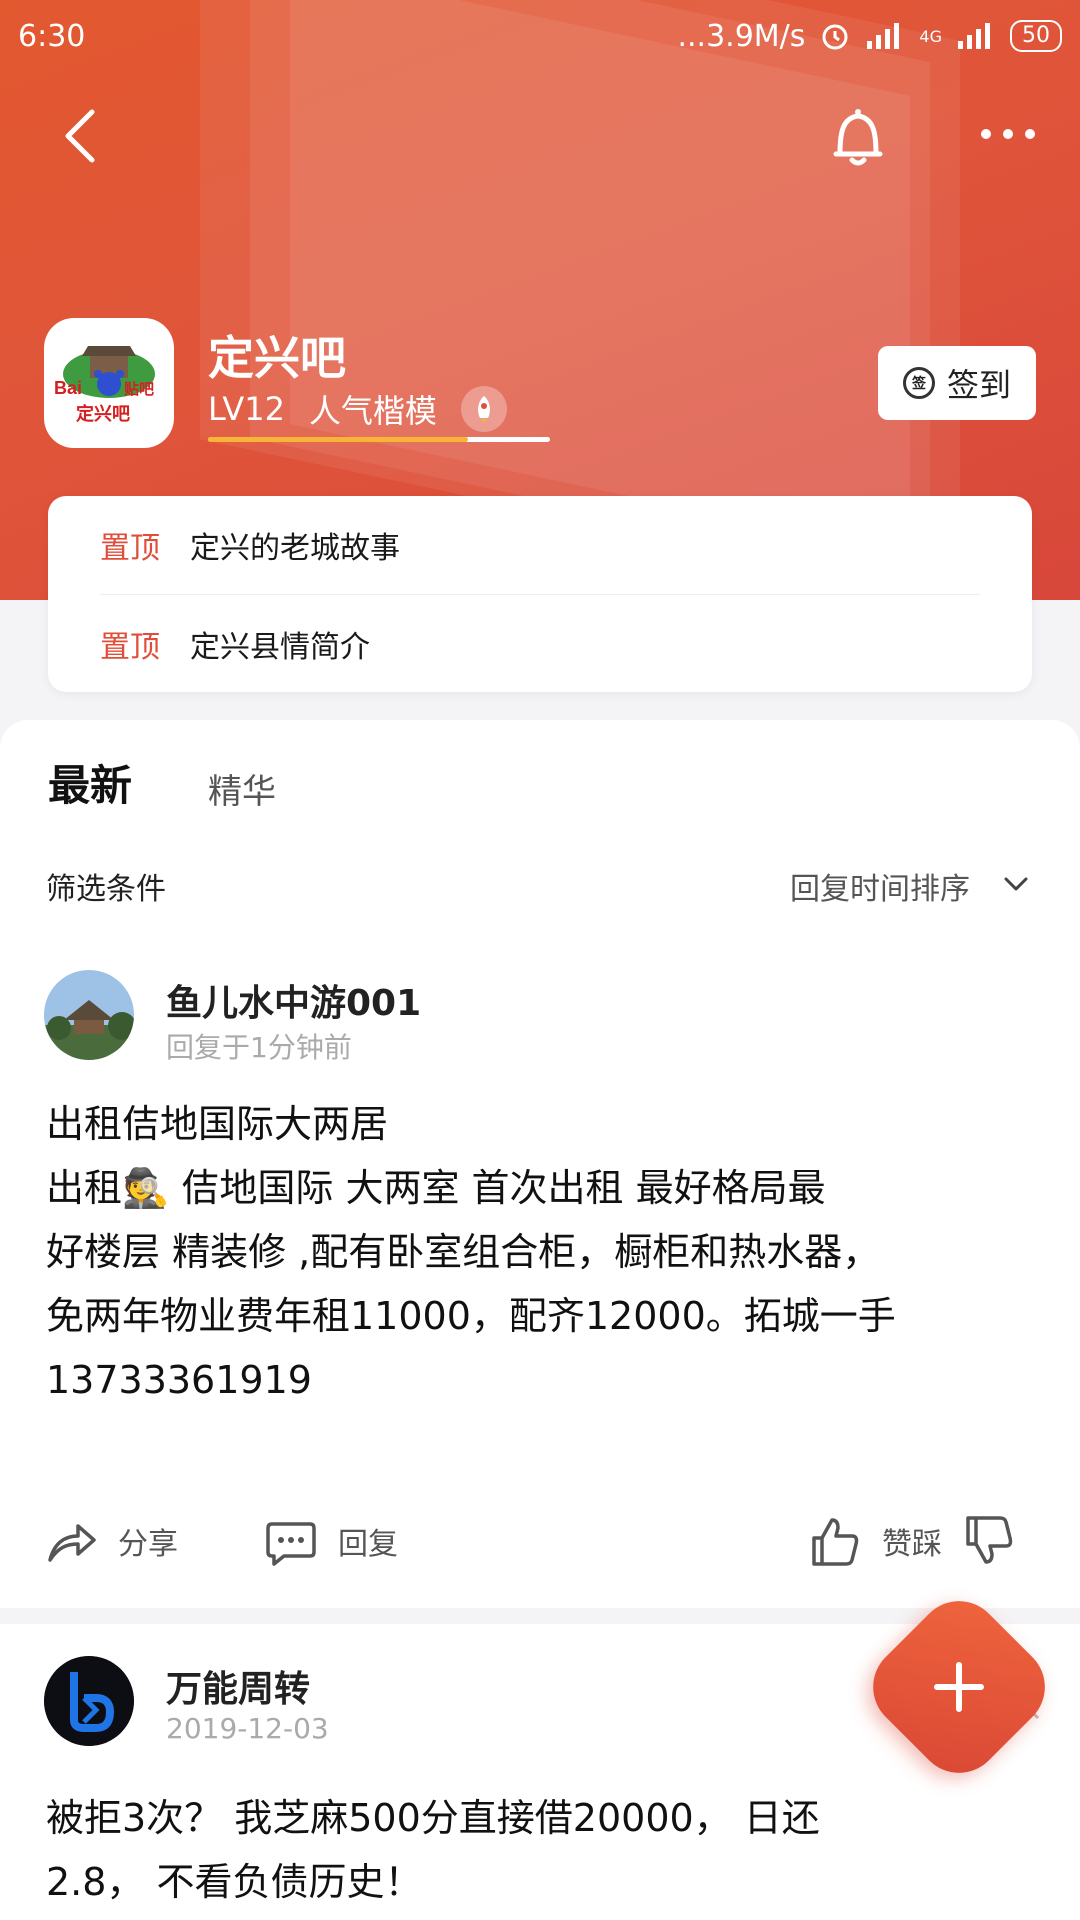 The width and height of the screenshot is (1080, 1920). What do you see at coordinates (331, 1541) in the screenshot?
I see `reply-button: 回复` at bounding box center [331, 1541].